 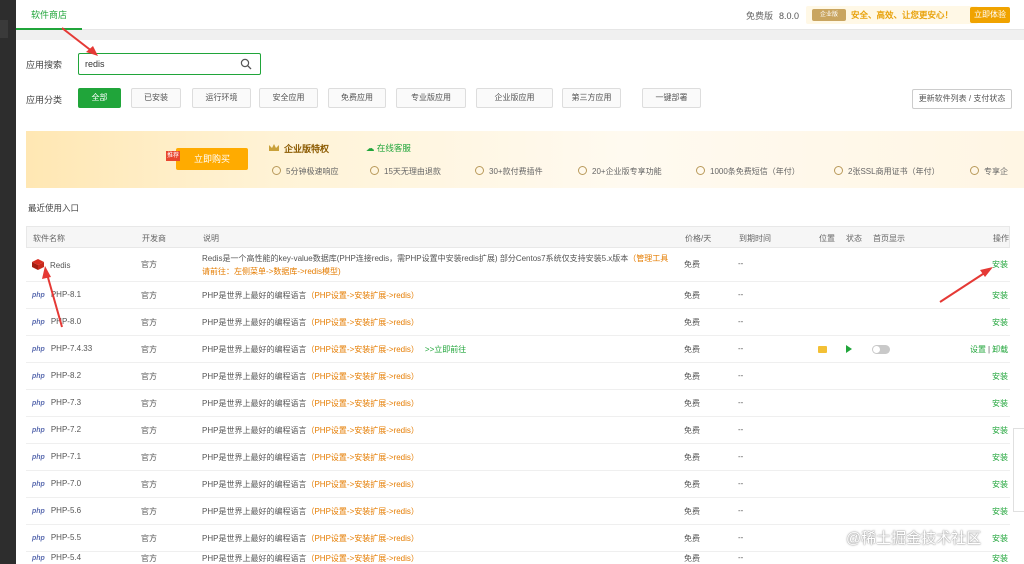 I want to click on category-label: 应用分类, so click(x=44, y=100).